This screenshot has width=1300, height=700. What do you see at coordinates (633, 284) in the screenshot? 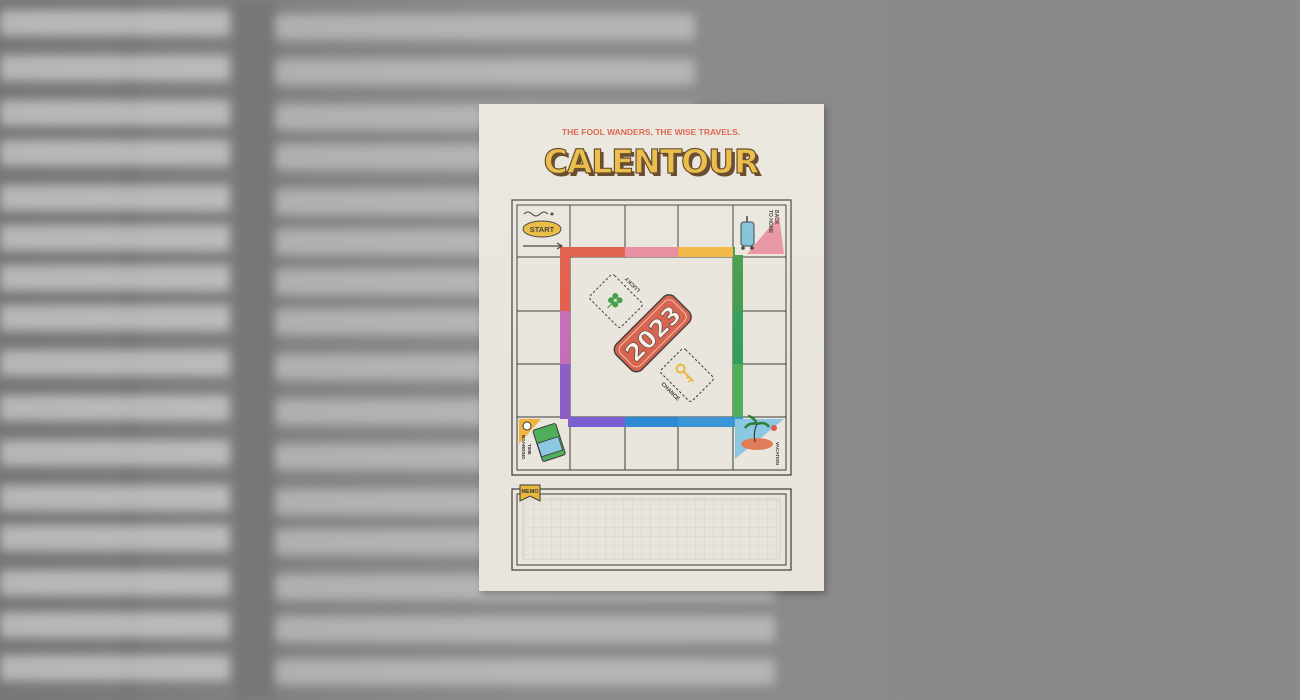
I see `lucky-label: LUCKY` at bounding box center [633, 284].